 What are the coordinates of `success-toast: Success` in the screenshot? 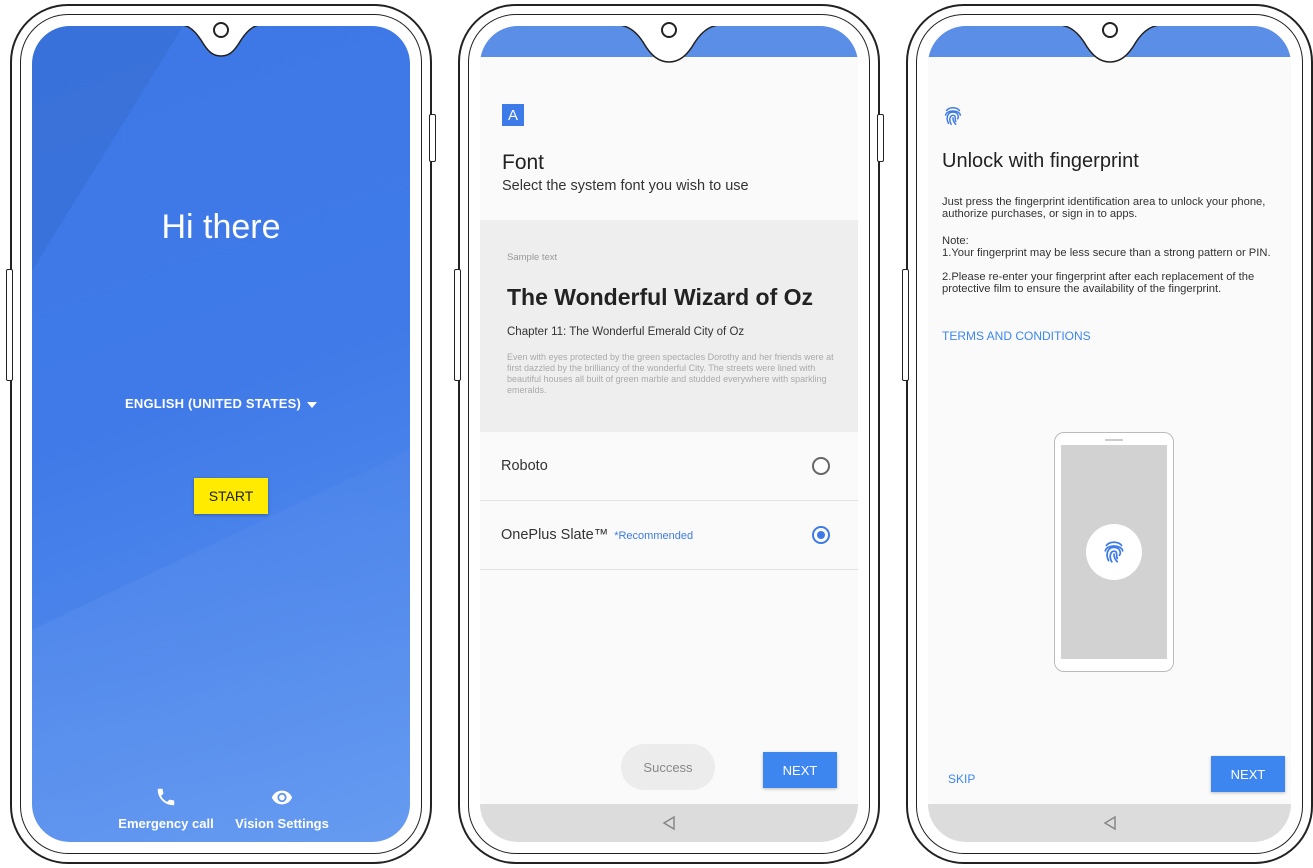 It's located at (668, 767).